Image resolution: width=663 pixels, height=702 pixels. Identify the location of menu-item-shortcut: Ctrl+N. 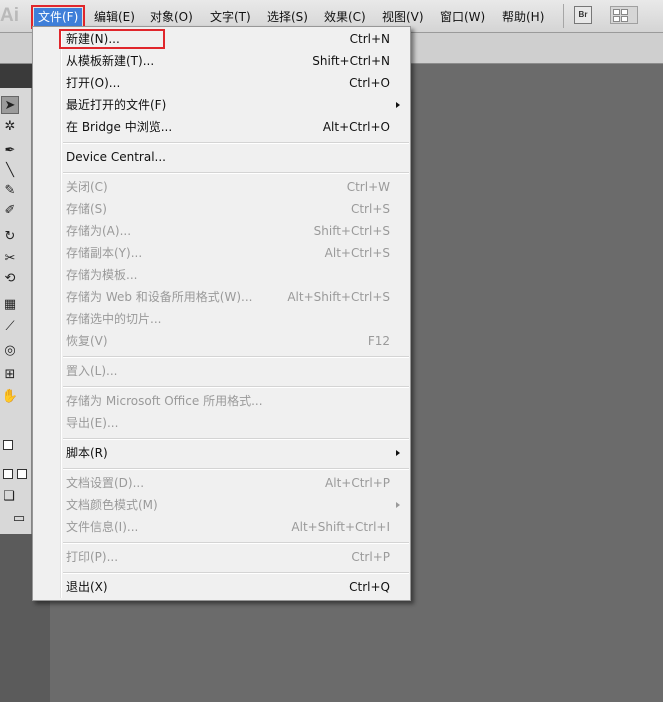
(369, 39).